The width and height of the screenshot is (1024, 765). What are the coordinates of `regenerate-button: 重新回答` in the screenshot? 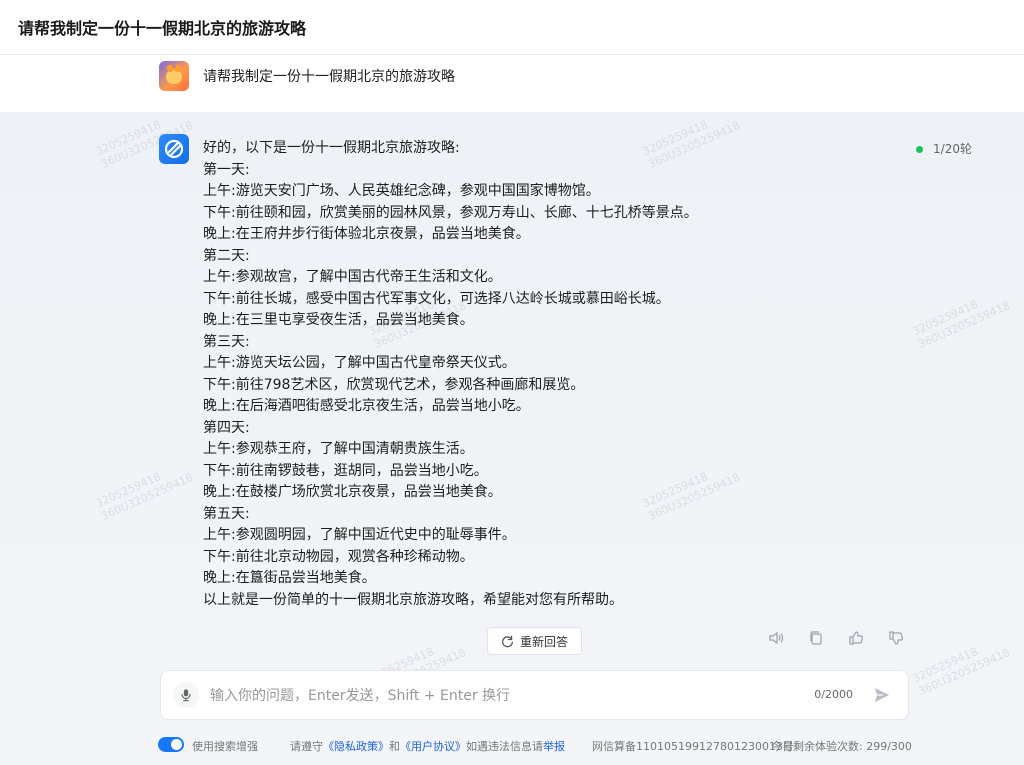 It's located at (534, 641).